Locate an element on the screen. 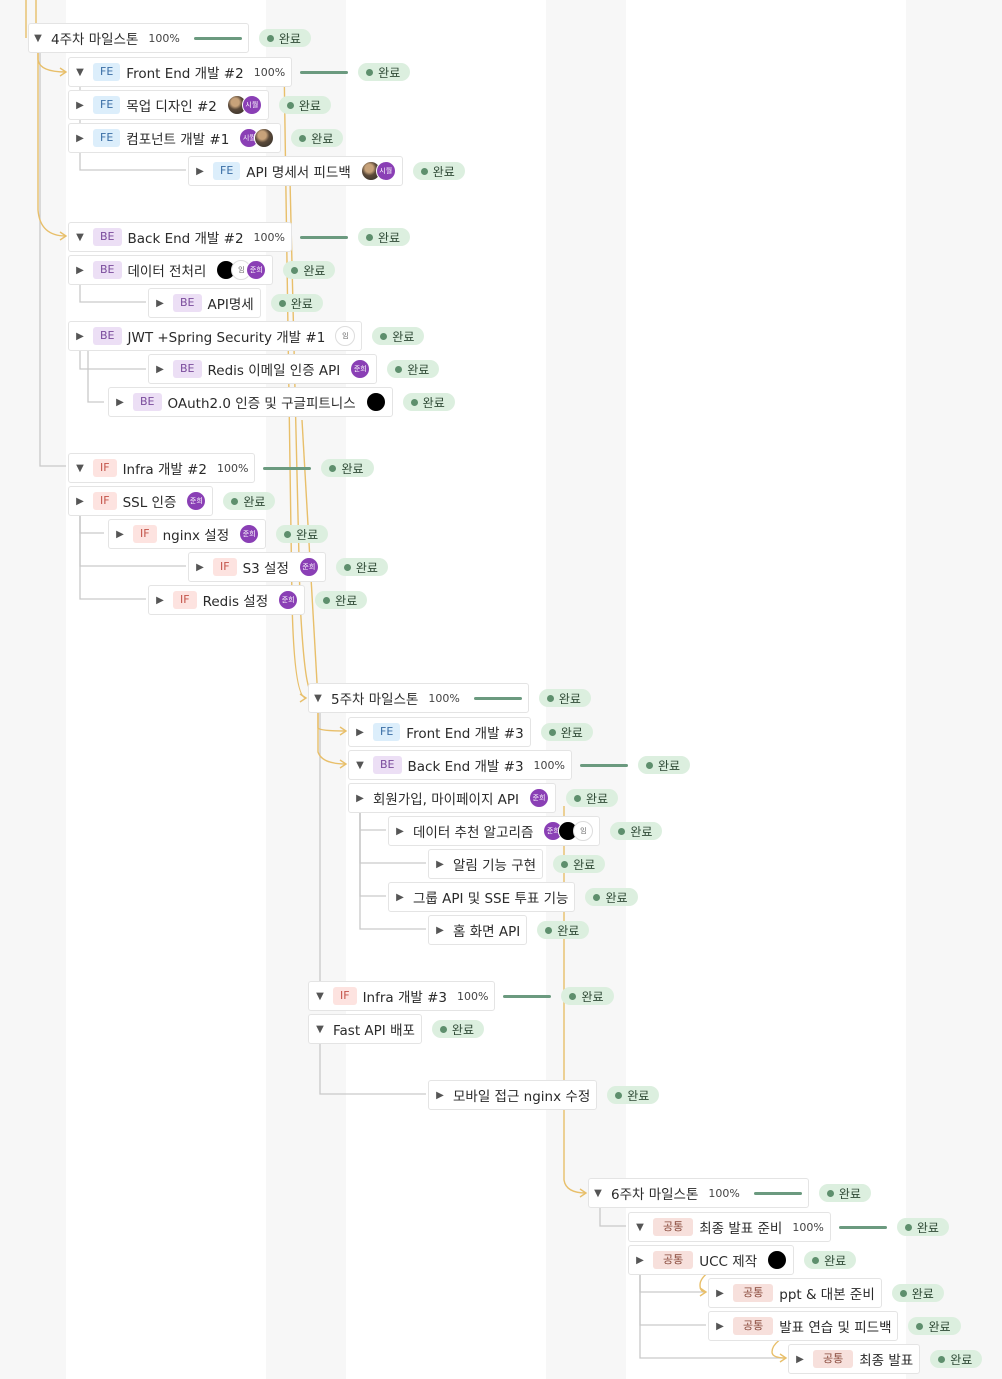  task-node: ▶ 공통 UCC 제작 완료 is located at coordinates (742, 1260).